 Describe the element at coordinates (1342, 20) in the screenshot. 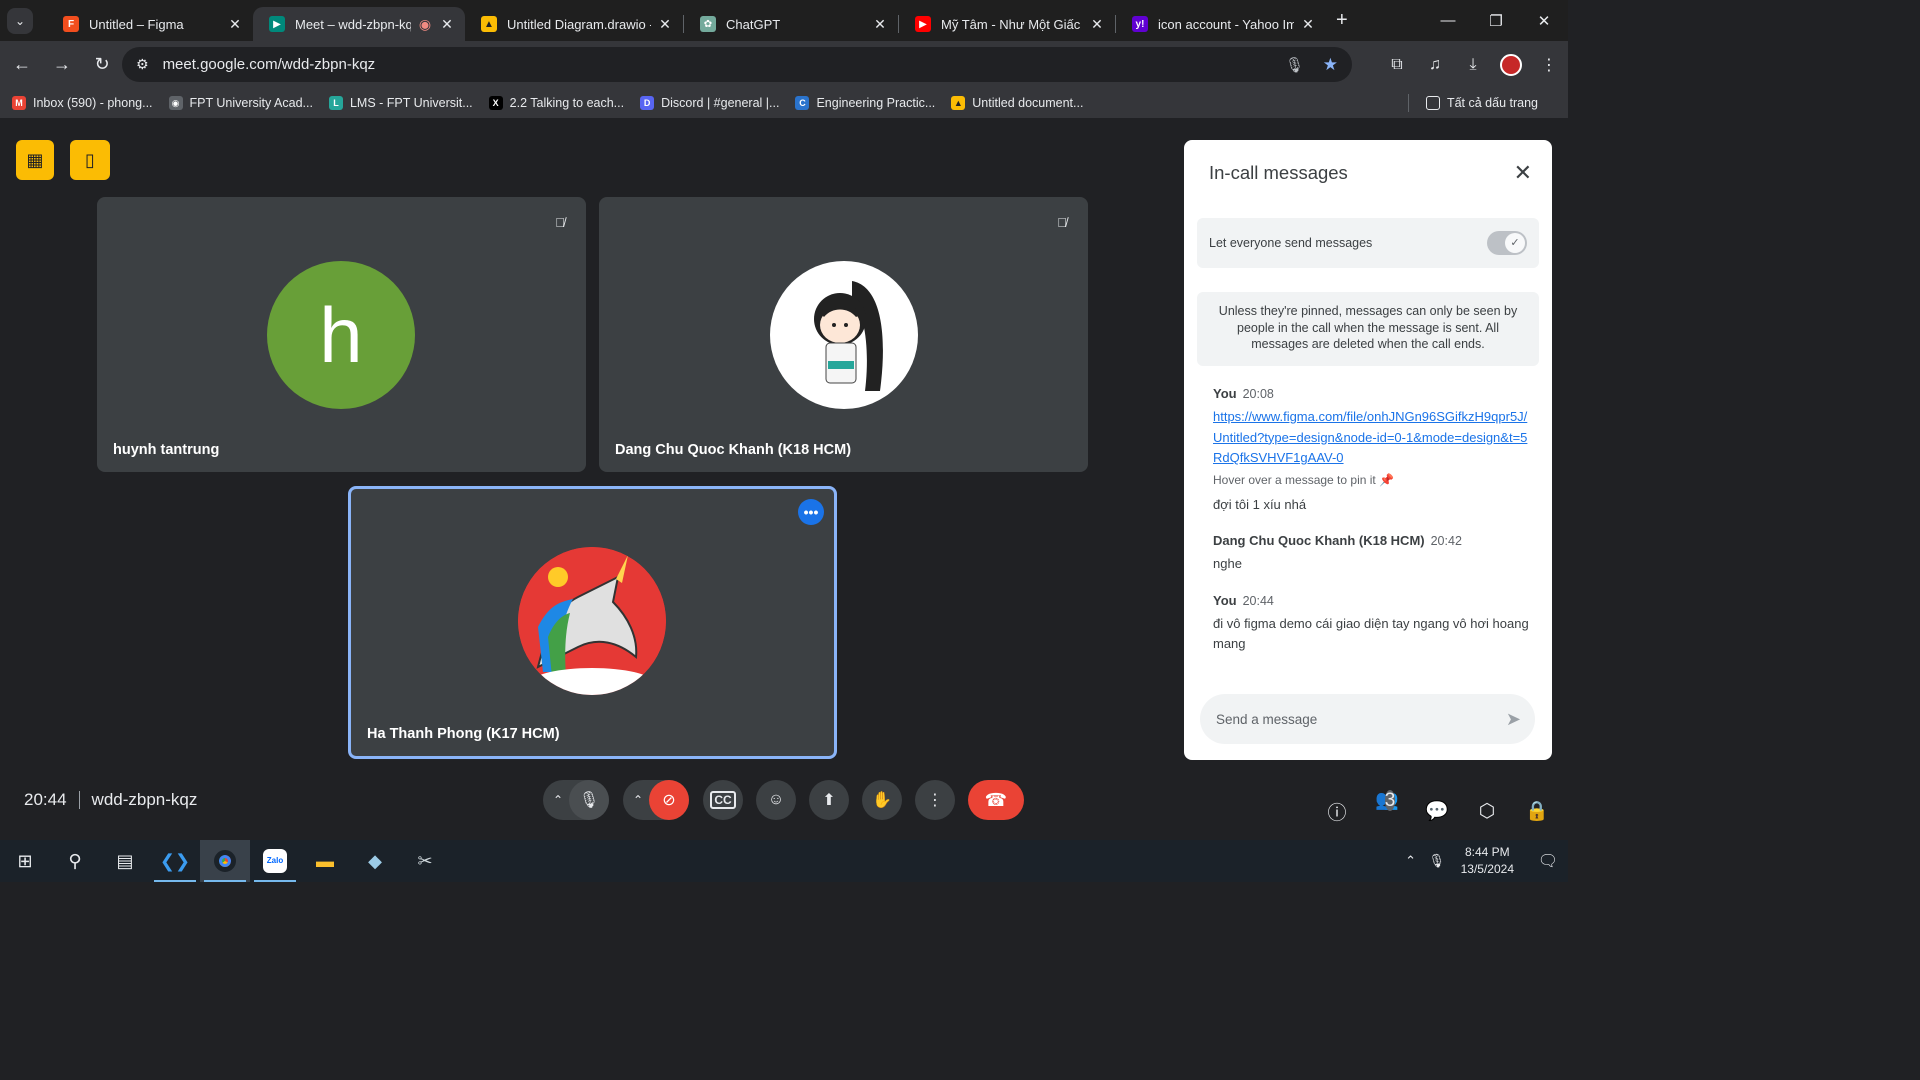

I see `new-tab-button: +` at that location.